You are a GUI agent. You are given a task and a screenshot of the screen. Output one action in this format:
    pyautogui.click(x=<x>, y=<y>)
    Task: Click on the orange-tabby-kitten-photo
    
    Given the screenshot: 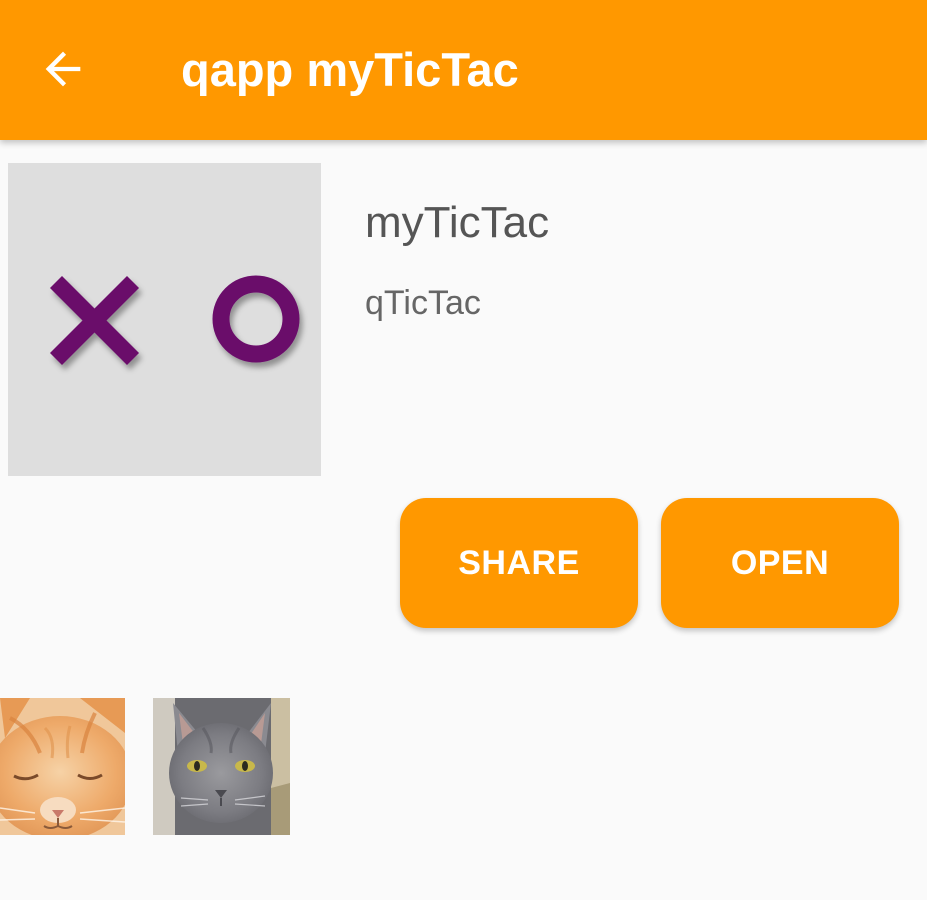 What is the action you would take?
    pyautogui.click(x=62, y=766)
    